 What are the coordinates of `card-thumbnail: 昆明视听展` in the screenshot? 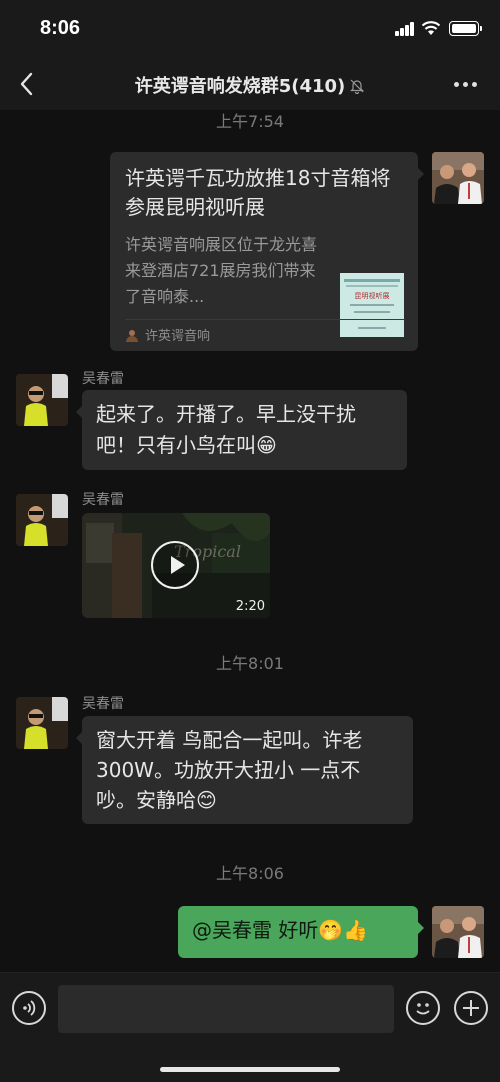 It's located at (372, 305).